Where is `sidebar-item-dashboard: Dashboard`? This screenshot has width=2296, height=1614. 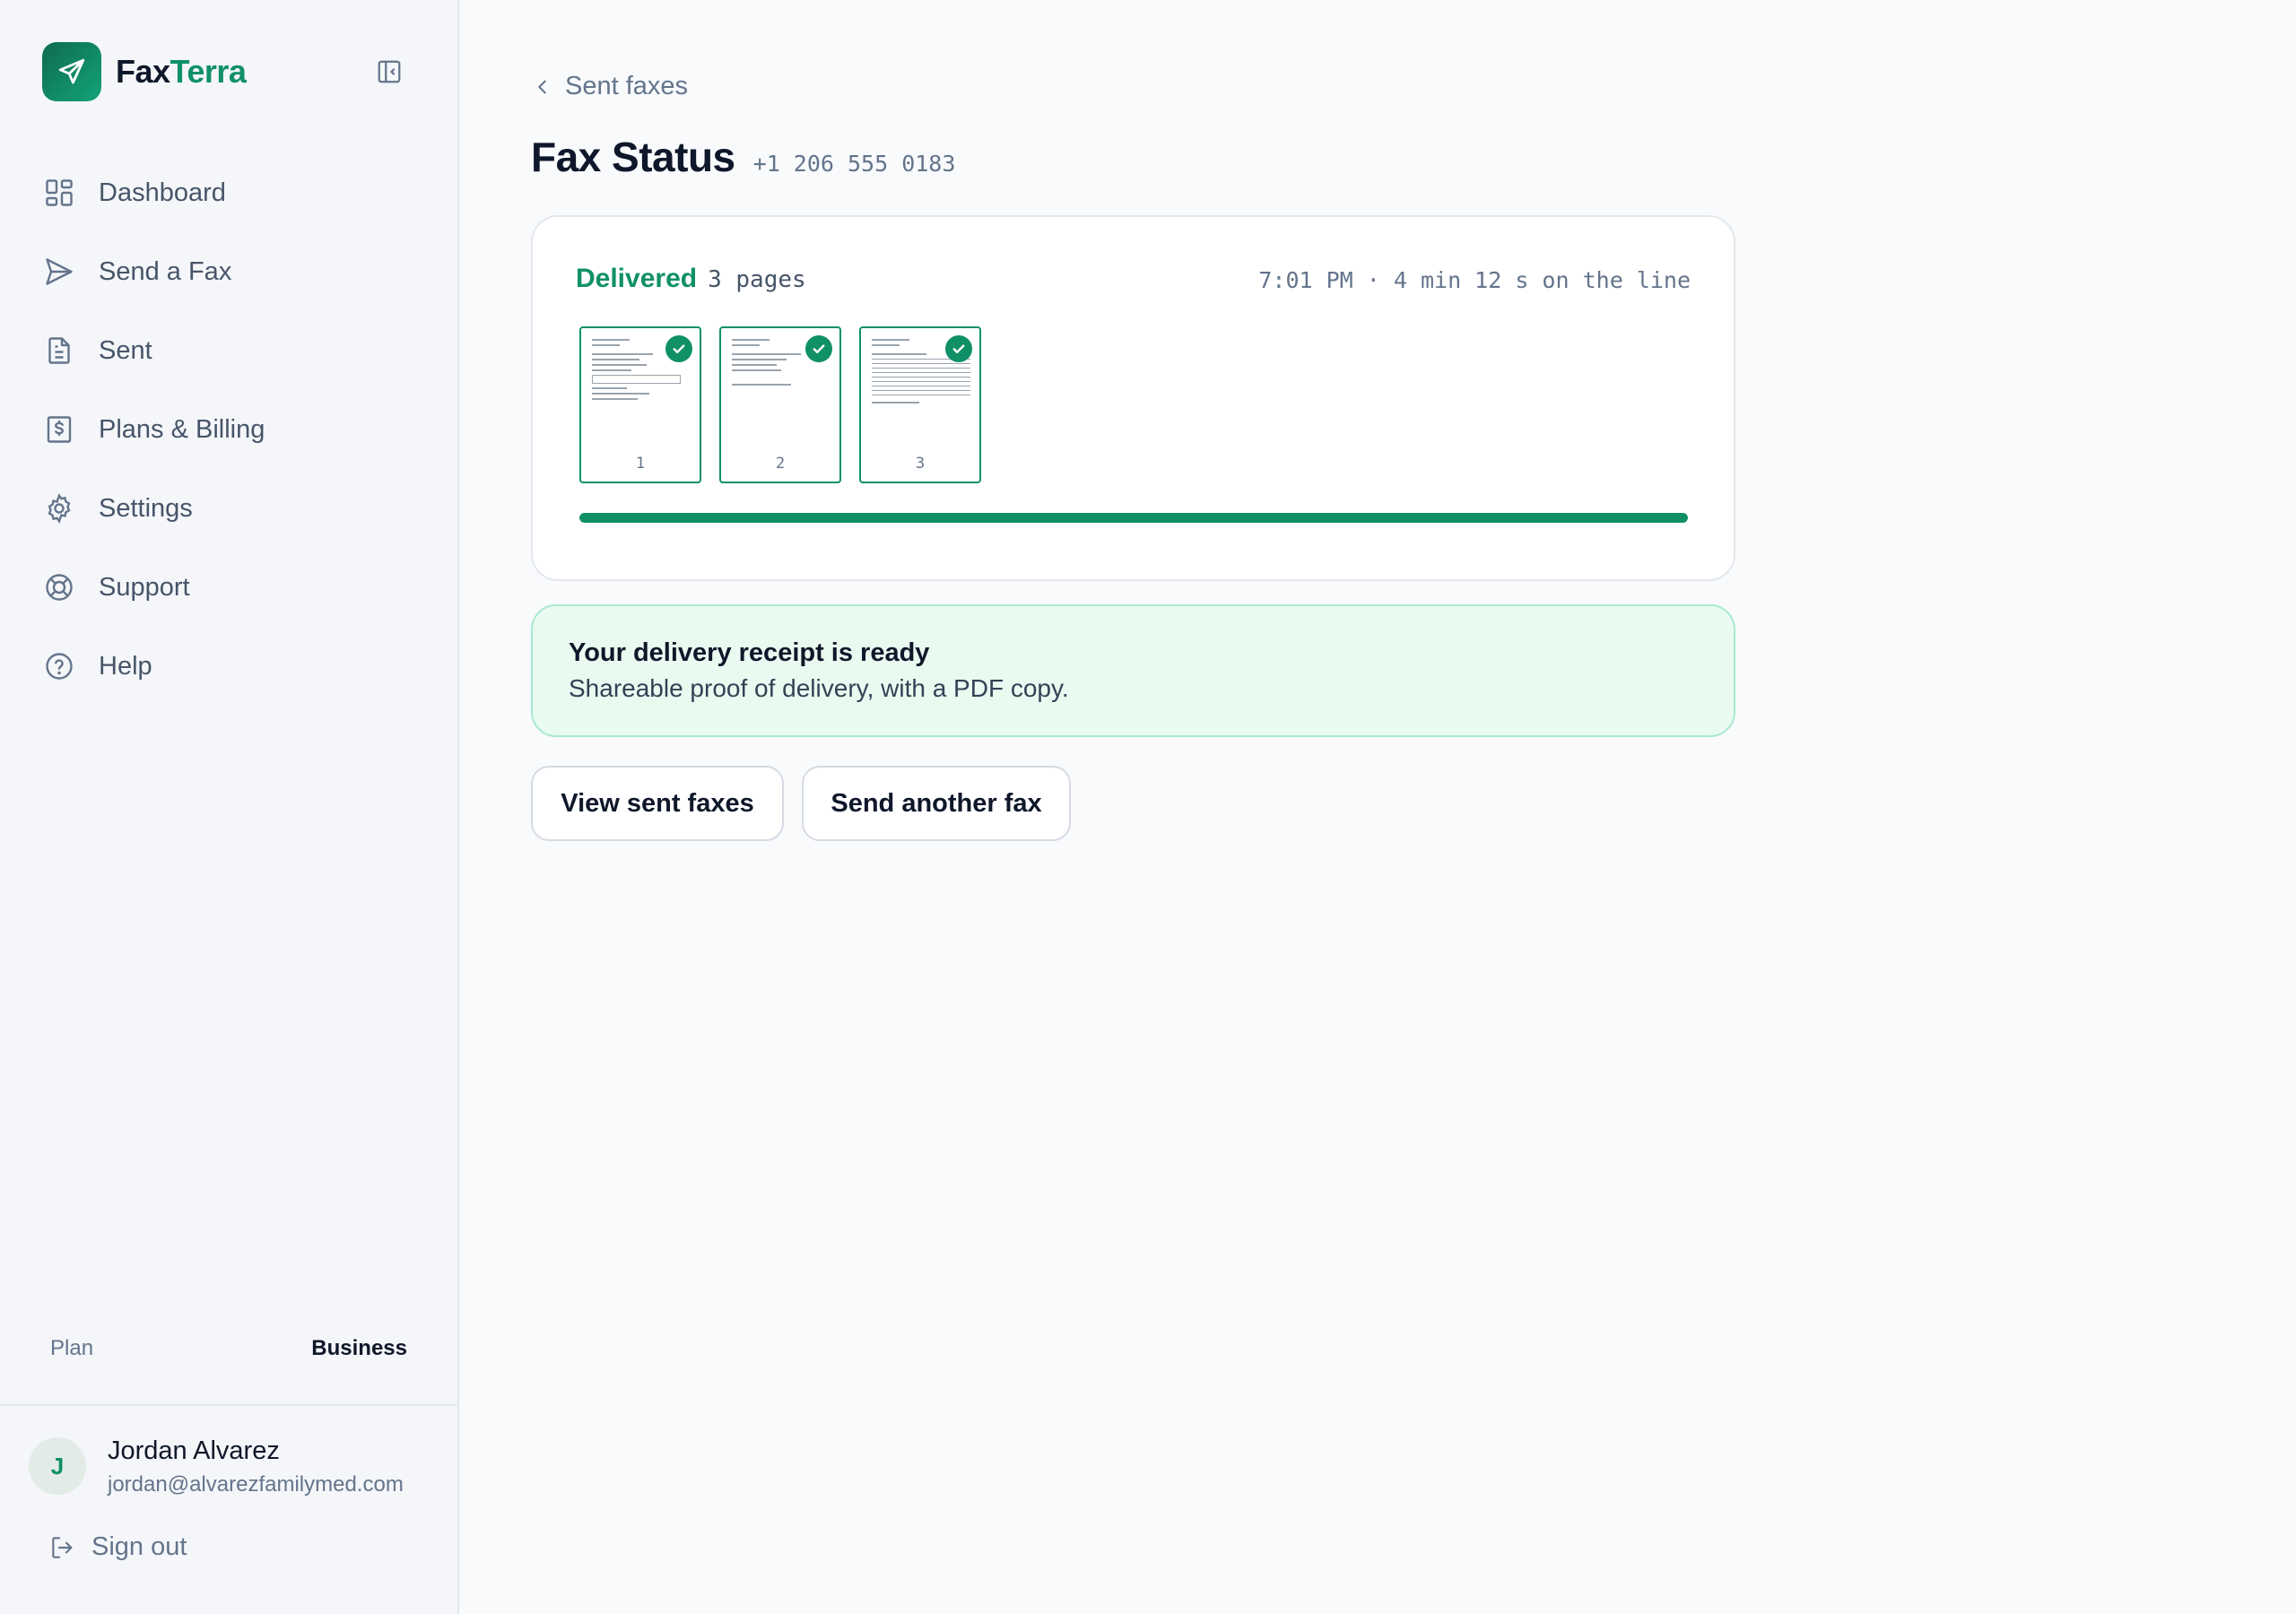 sidebar-item-dashboard: Dashboard is located at coordinates (236, 192).